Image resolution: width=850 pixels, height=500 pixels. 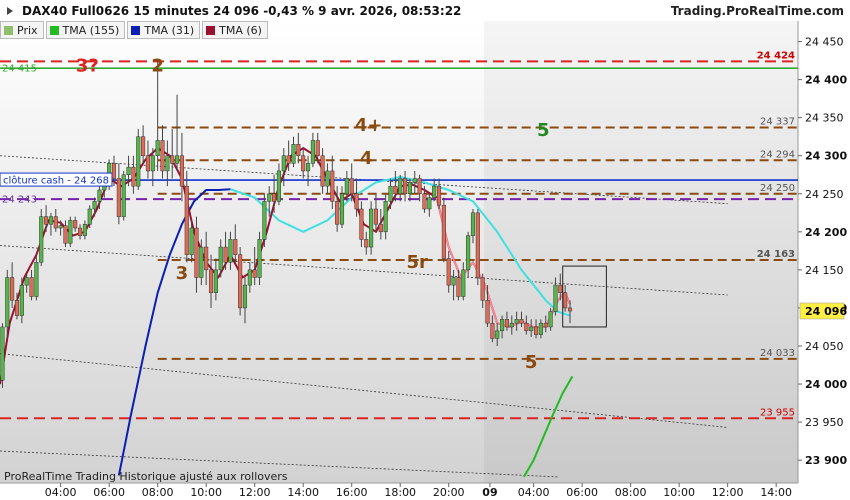 What do you see at coordinates (400, 492) in the screenshot?
I see `x-tick-label: 18:00` at bounding box center [400, 492].